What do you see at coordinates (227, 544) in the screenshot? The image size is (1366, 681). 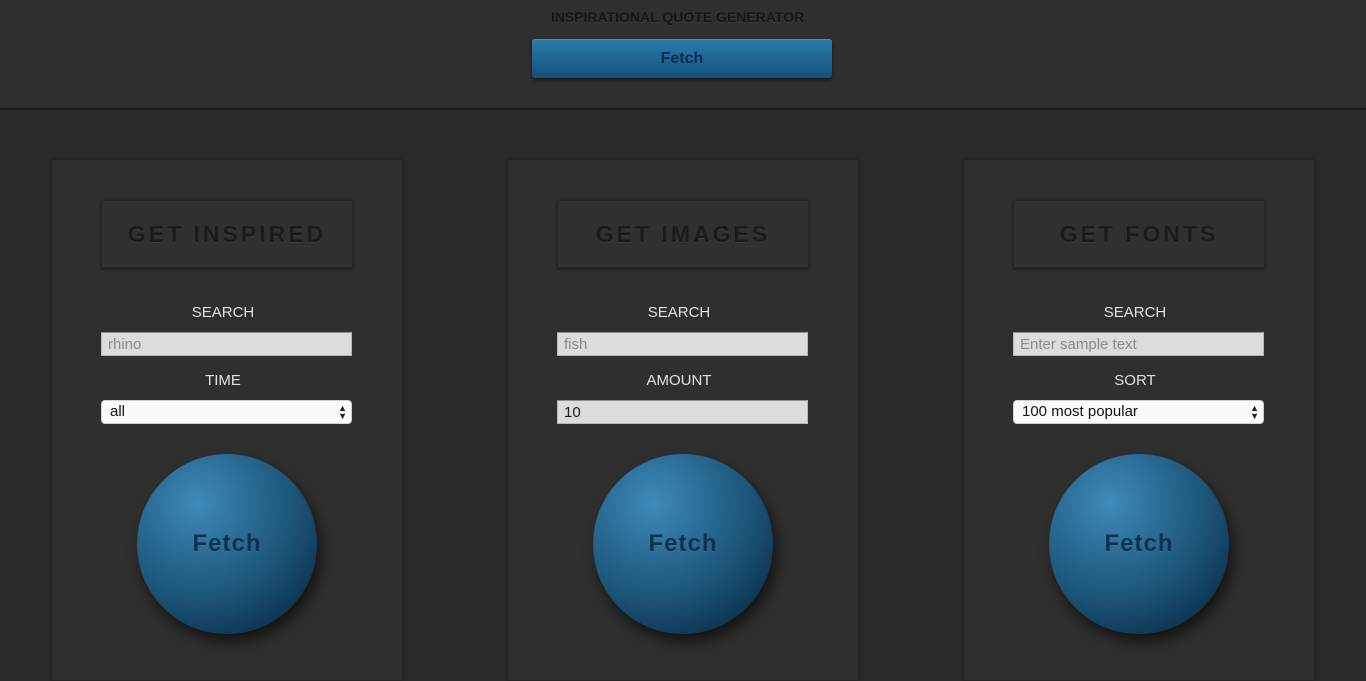 I see `fetch-quote-button: Fetch` at bounding box center [227, 544].